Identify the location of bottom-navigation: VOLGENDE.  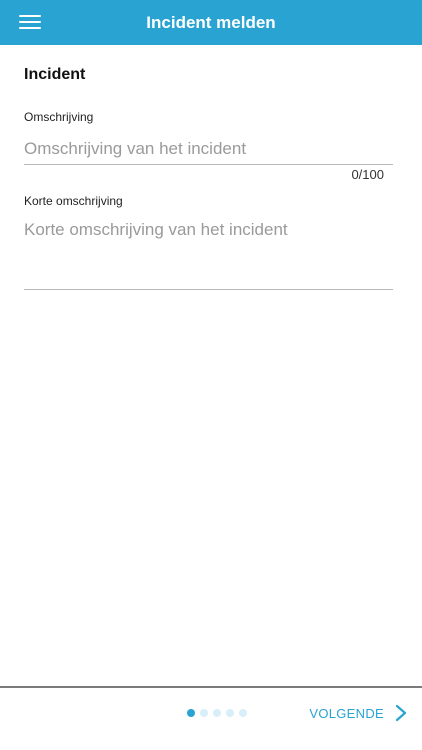
(211, 718).